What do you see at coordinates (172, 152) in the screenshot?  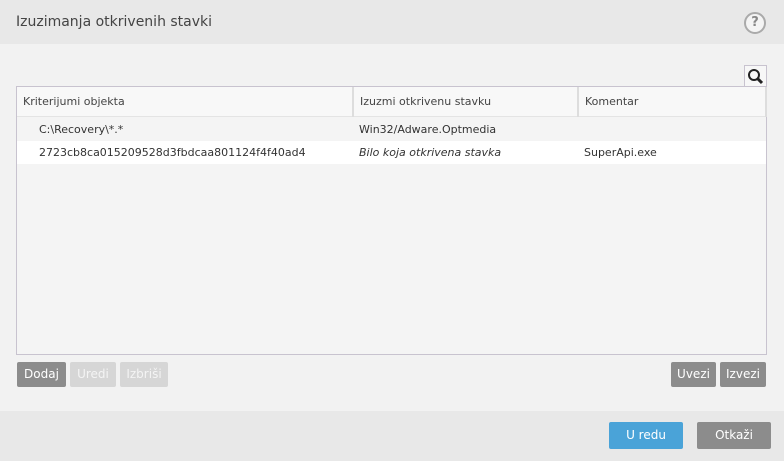 I see `cell-object: 2723cb8ca015209528d3fbdcaa801124f4f40ad4` at bounding box center [172, 152].